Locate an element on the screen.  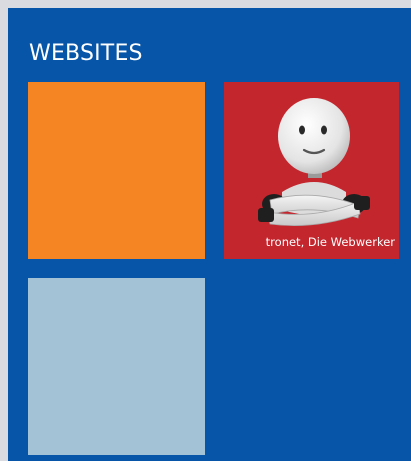
section-title: WEBSITES is located at coordinates (86, 53).